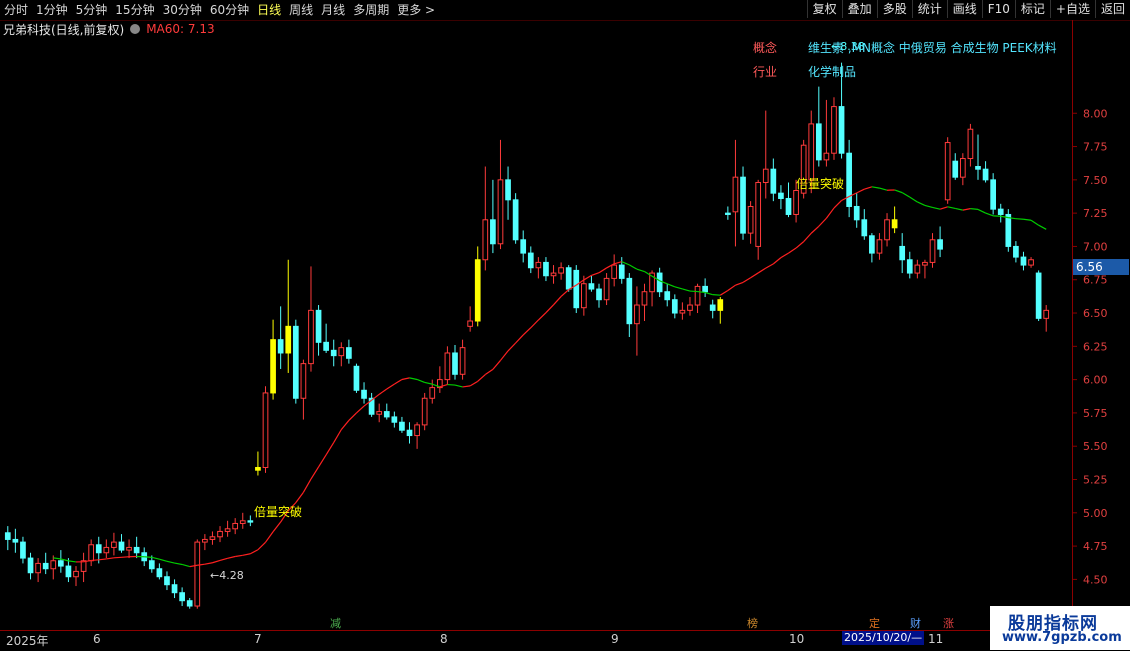 The image size is (1130, 651). I want to click on tab-60min: 60分钟, so click(229, 10).